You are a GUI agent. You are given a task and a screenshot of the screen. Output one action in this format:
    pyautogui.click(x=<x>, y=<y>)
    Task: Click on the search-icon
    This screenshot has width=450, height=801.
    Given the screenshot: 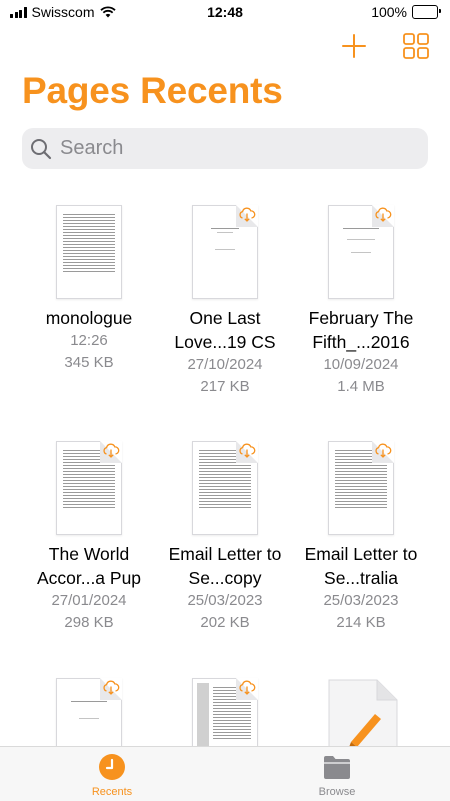 What is the action you would take?
    pyautogui.click(x=41, y=148)
    